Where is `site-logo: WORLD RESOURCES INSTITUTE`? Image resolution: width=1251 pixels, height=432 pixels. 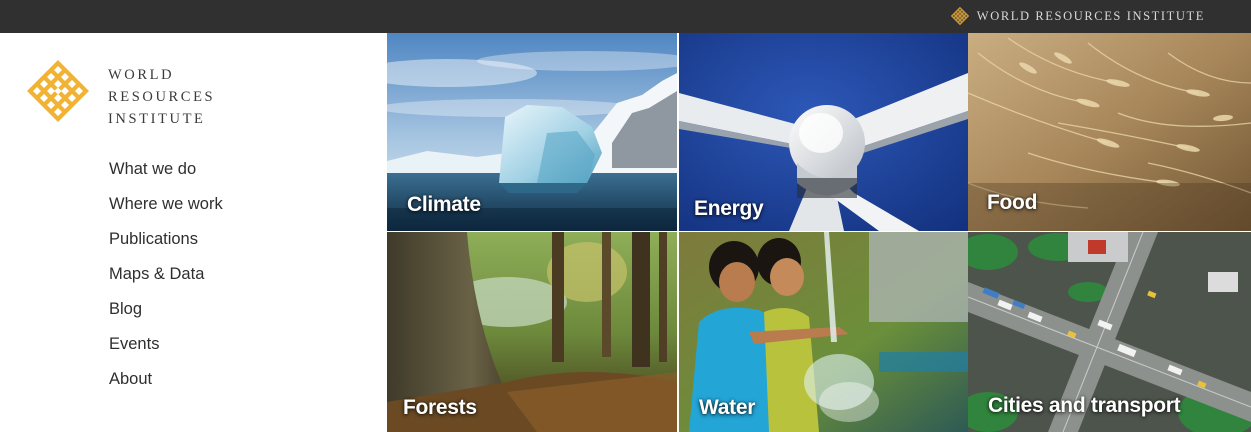 site-logo: WORLD RESOURCES INSTITUTE is located at coordinates (120, 94).